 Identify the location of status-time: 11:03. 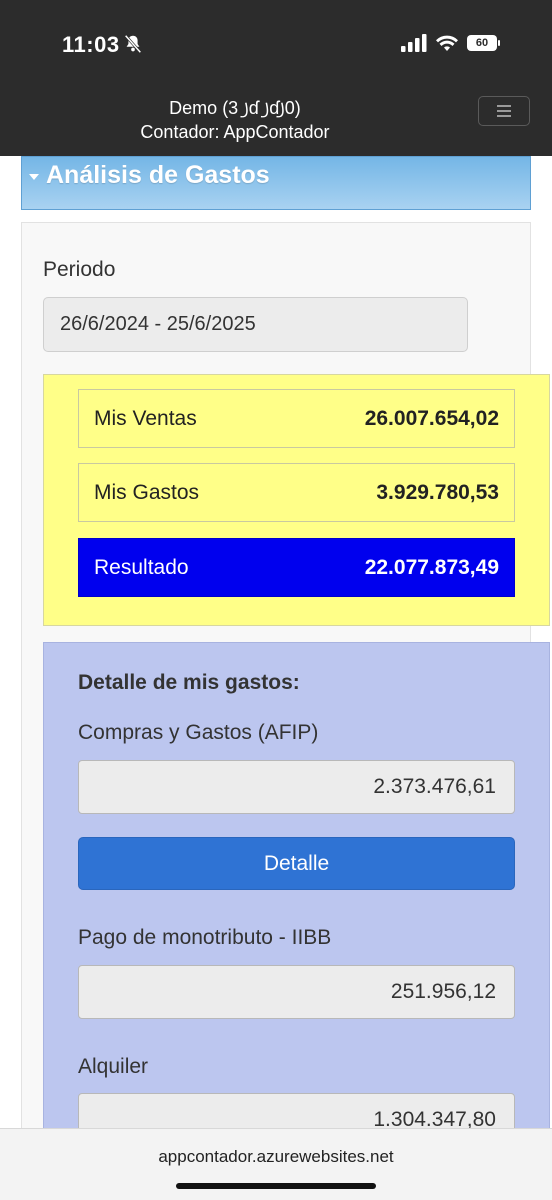
(91, 44).